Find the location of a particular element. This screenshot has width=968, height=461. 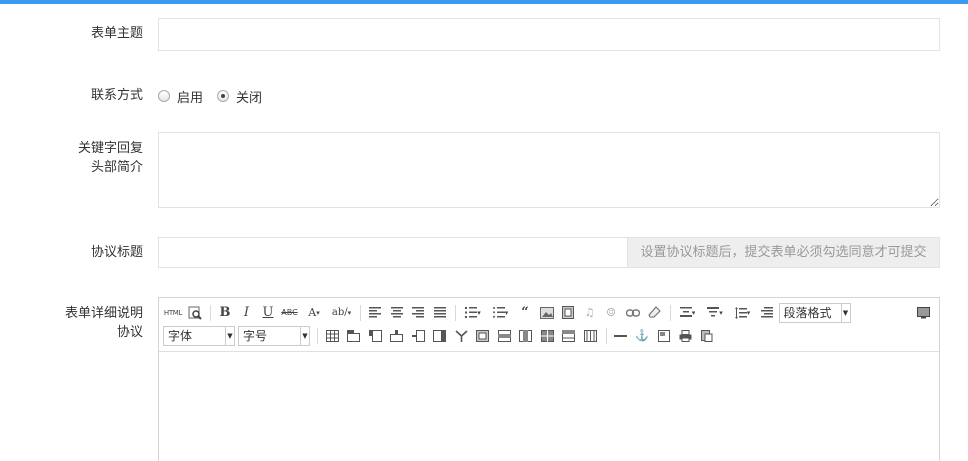

split-cells-icon is located at coordinates (418, 336).